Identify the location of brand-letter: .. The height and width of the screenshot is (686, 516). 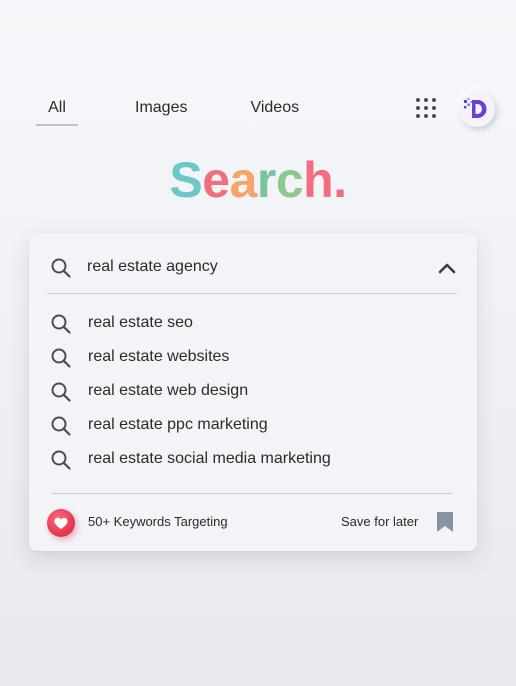
(340, 180).